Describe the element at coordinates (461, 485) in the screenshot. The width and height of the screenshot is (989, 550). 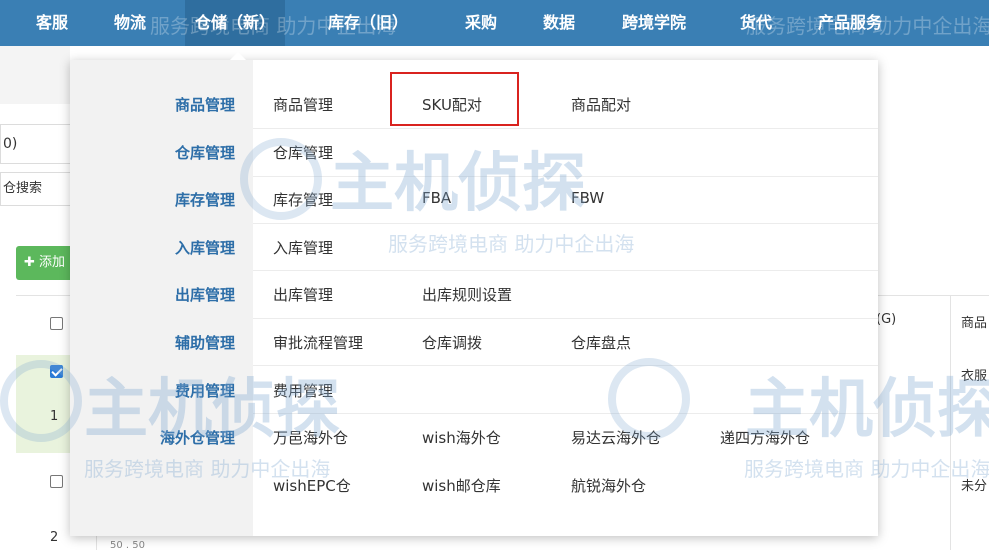
I see `menu-item-wish-post-warehouse: wish邮仓库` at that location.